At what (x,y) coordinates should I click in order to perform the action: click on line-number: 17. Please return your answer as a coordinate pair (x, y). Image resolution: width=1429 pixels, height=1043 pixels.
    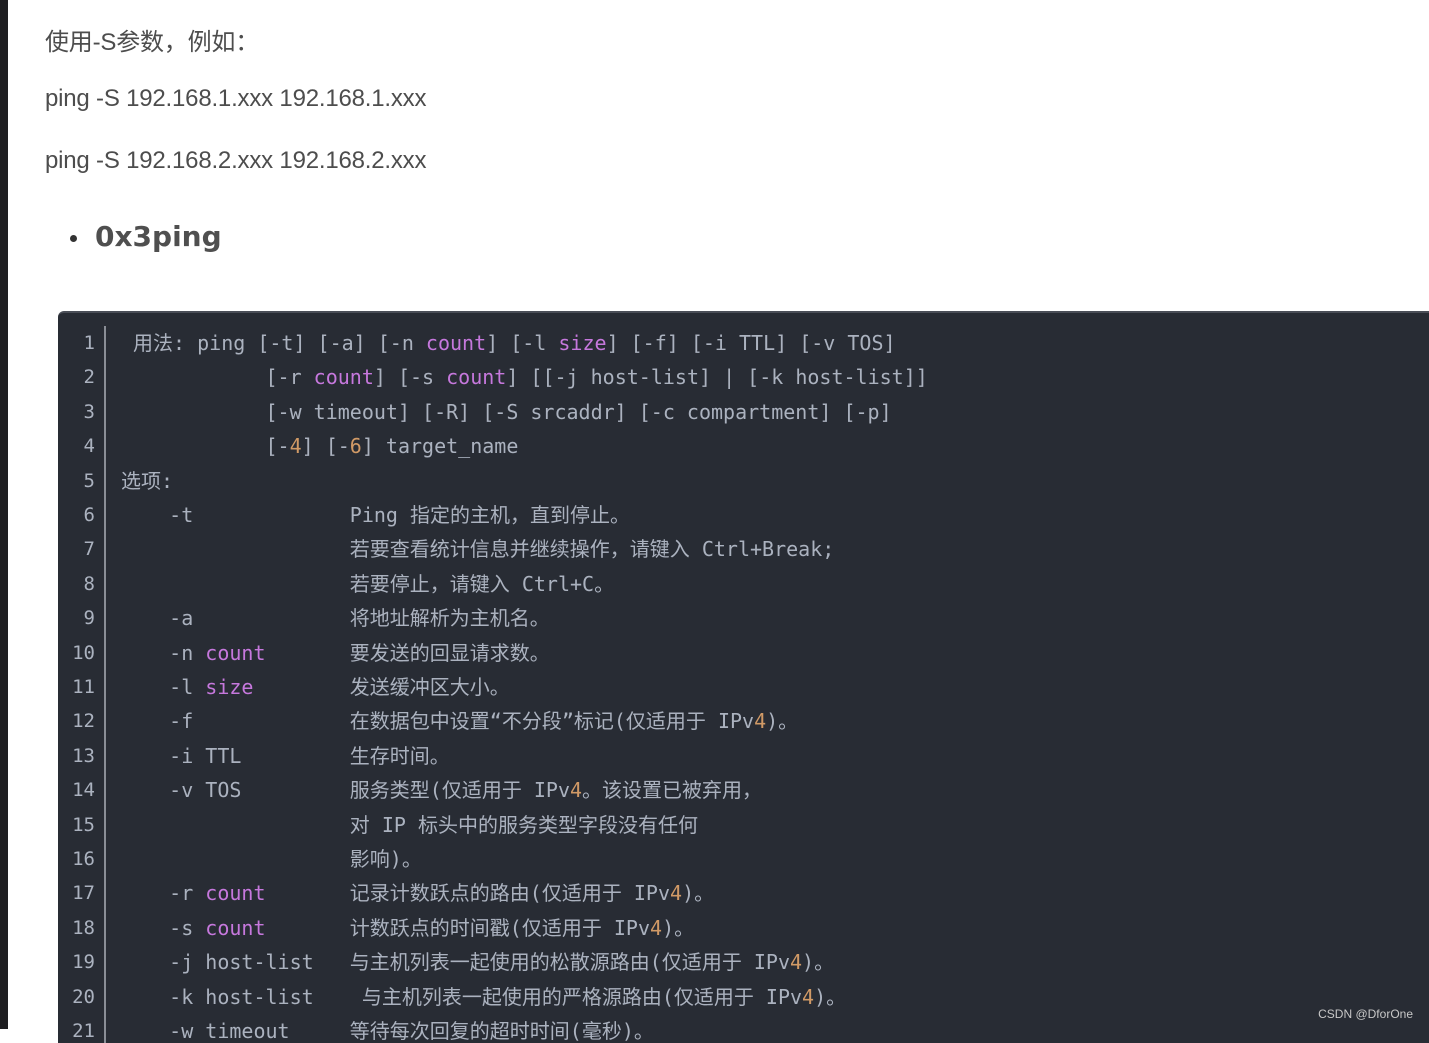
    Looking at the image, I should click on (83, 893).